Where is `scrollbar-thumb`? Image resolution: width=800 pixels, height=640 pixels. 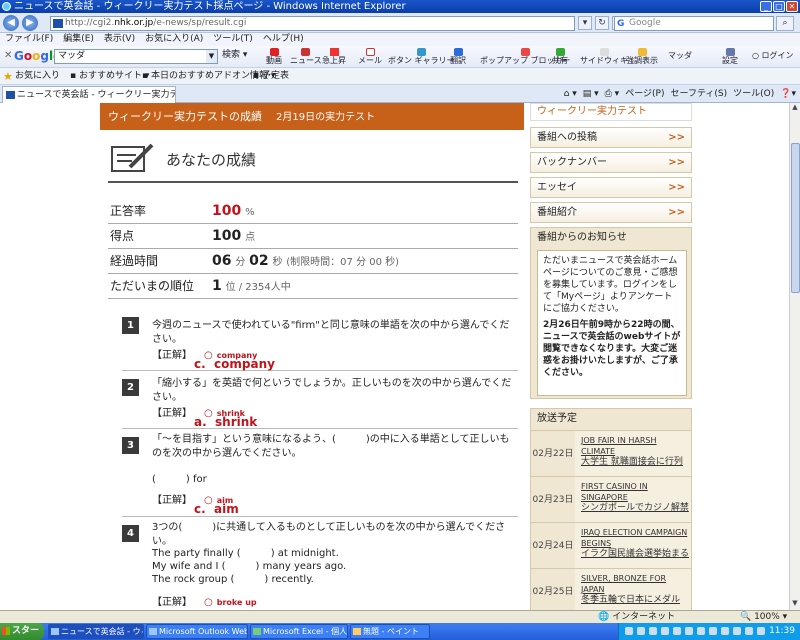
scrollbar-thumb is located at coordinates (795, 218).